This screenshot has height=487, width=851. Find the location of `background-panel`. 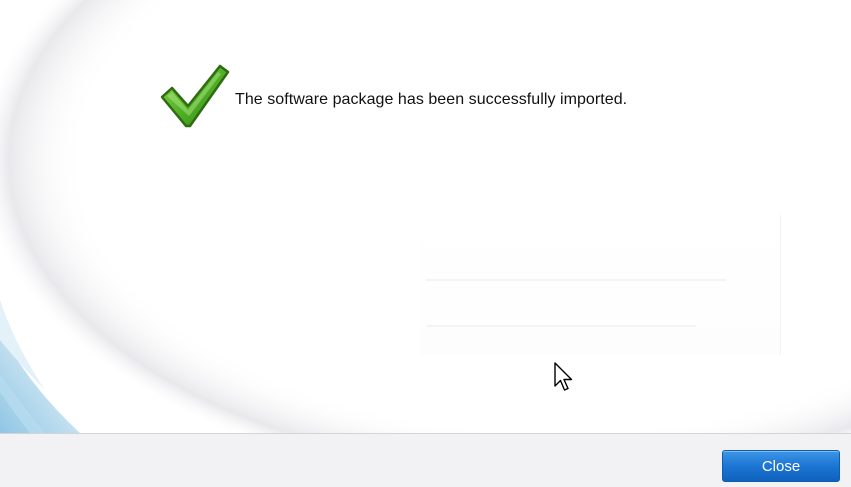

background-panel is located at coordinates (600, 285).